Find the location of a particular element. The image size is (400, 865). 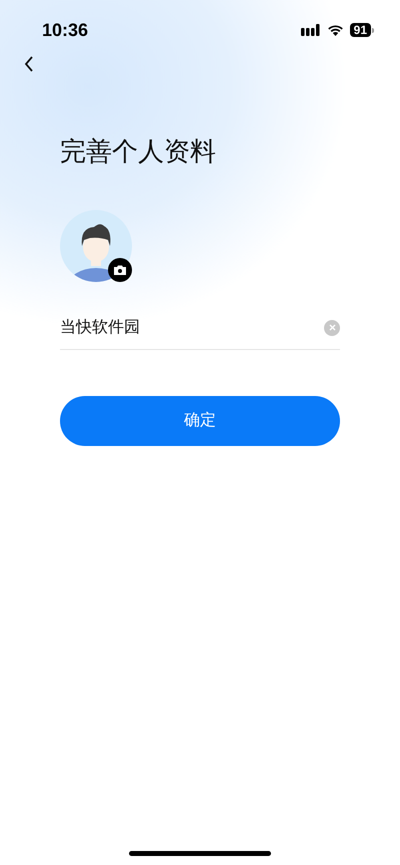

close-icon is located at coordinates (332, 327).